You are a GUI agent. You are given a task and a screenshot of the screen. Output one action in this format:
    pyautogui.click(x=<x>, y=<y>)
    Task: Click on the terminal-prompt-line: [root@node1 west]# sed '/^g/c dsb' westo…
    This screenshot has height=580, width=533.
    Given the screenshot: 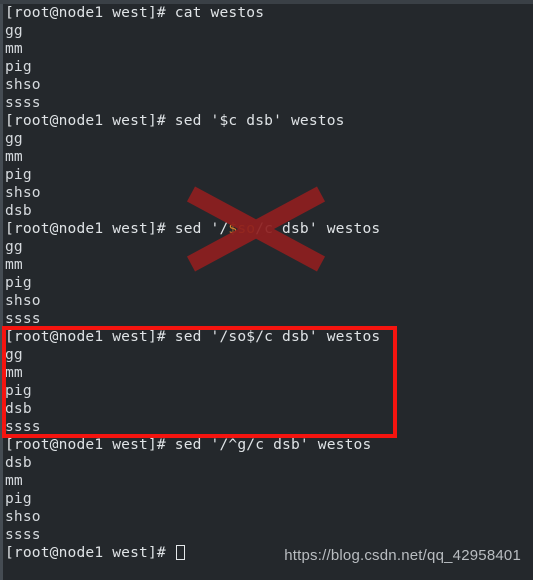 What is the action you would take?
    pyautogui.click(x=269, y=445)
    